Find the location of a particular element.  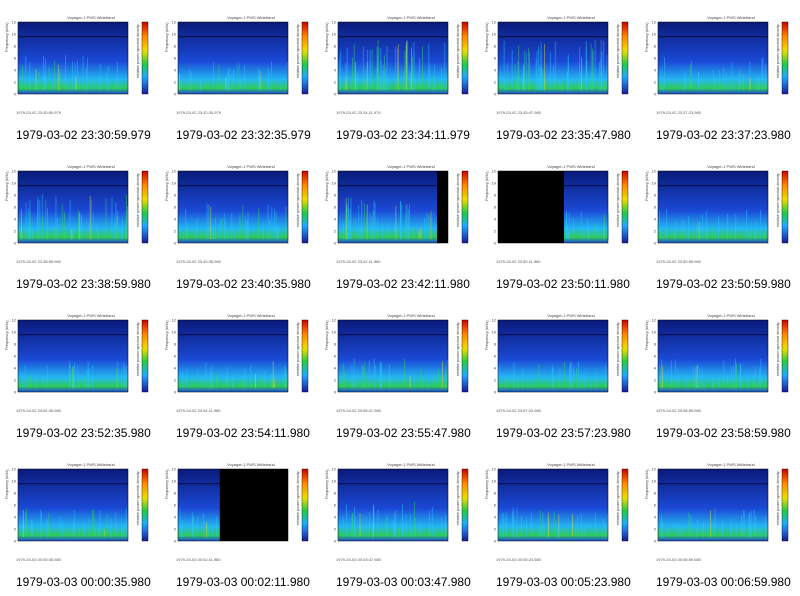

thumbnail-caption: 1979-03-03 00:05:23.980 is located at coordinates (563, 582).